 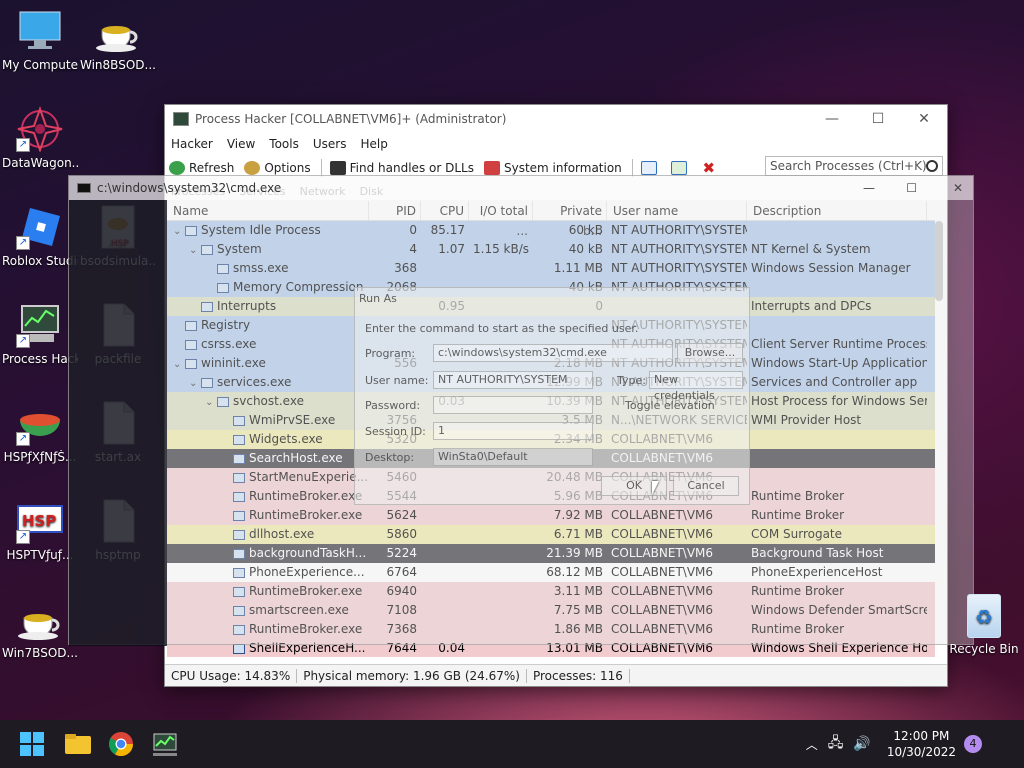 I want to click on chart-line-icon, so click(x=491, y=168).